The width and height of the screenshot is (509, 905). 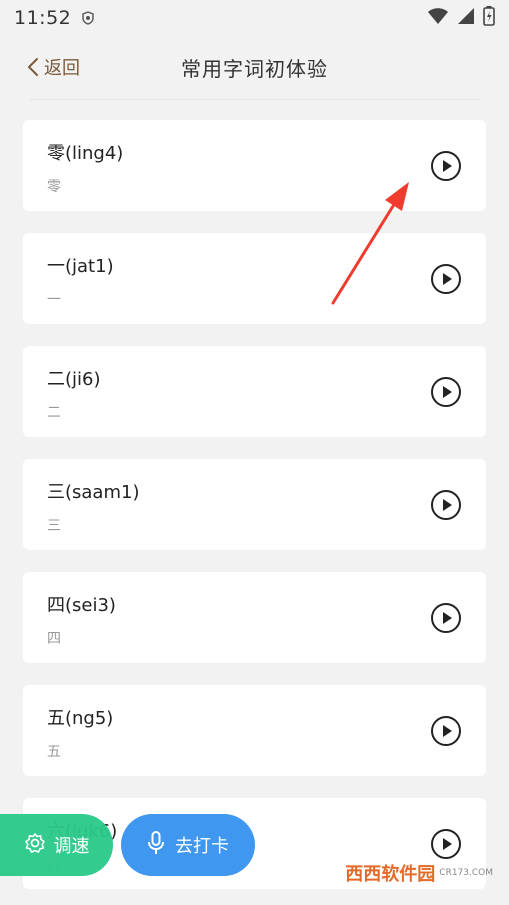 What do you see at coordinates (254, 391) in the screenshot?
I see `list-item: 二(ji6) 二` at bounding box center [254, 391].